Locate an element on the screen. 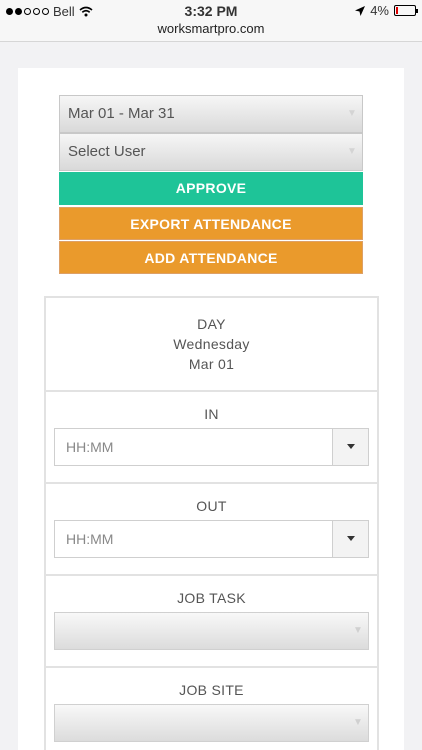  out-label: OUT is located at coordinates (211, 506).